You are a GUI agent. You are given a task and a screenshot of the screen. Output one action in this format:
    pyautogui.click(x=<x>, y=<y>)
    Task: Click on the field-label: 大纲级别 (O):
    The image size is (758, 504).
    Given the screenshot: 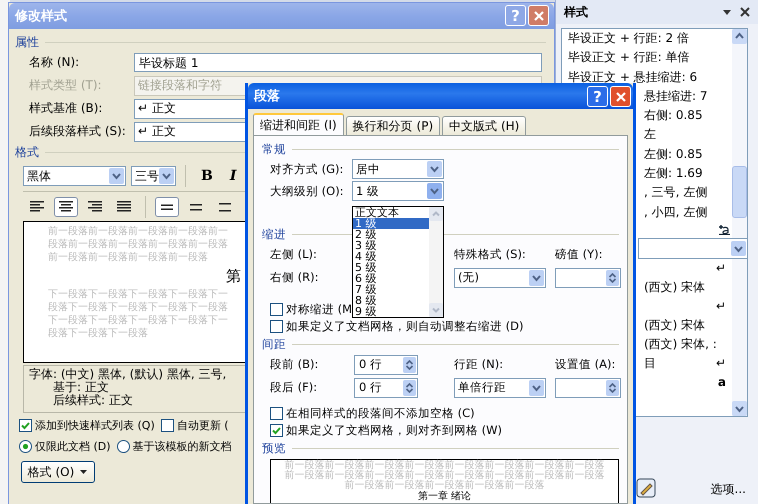 What is the action you would take?
    pyautogui.click(x=307, y=191)
    